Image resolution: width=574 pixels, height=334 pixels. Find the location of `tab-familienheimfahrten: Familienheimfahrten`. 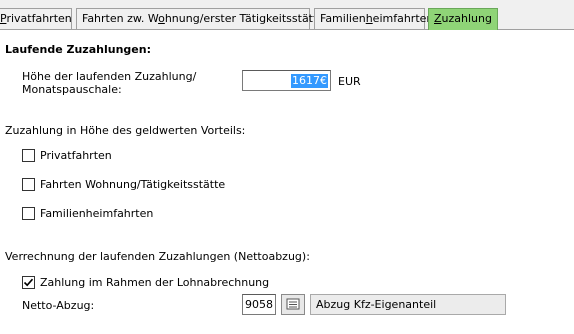

tab-familienheimfahrten: Familienheimfahrten is located at coordinates (373, 18).